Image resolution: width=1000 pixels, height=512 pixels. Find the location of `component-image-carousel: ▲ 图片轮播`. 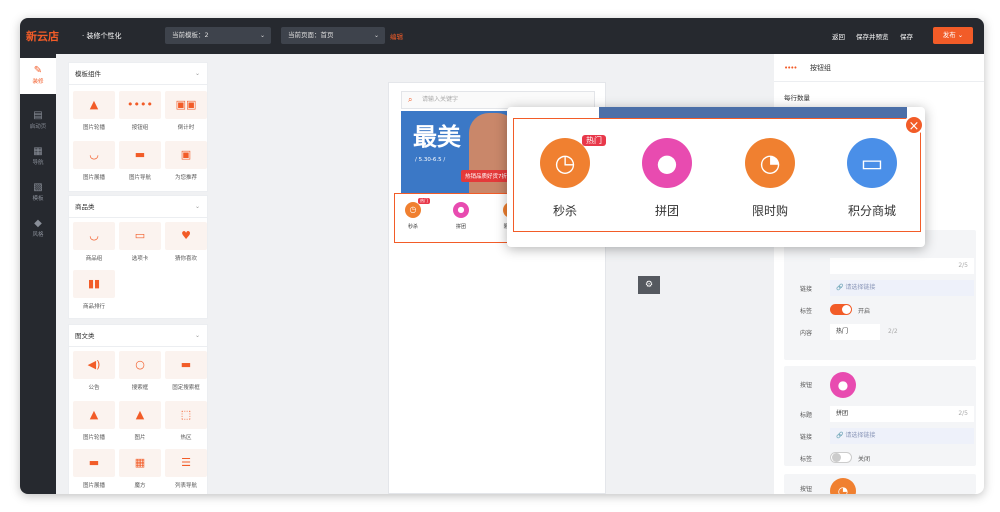

component-image-carousel: ▲ 图片轮播 is located at coordinates (94, 113).